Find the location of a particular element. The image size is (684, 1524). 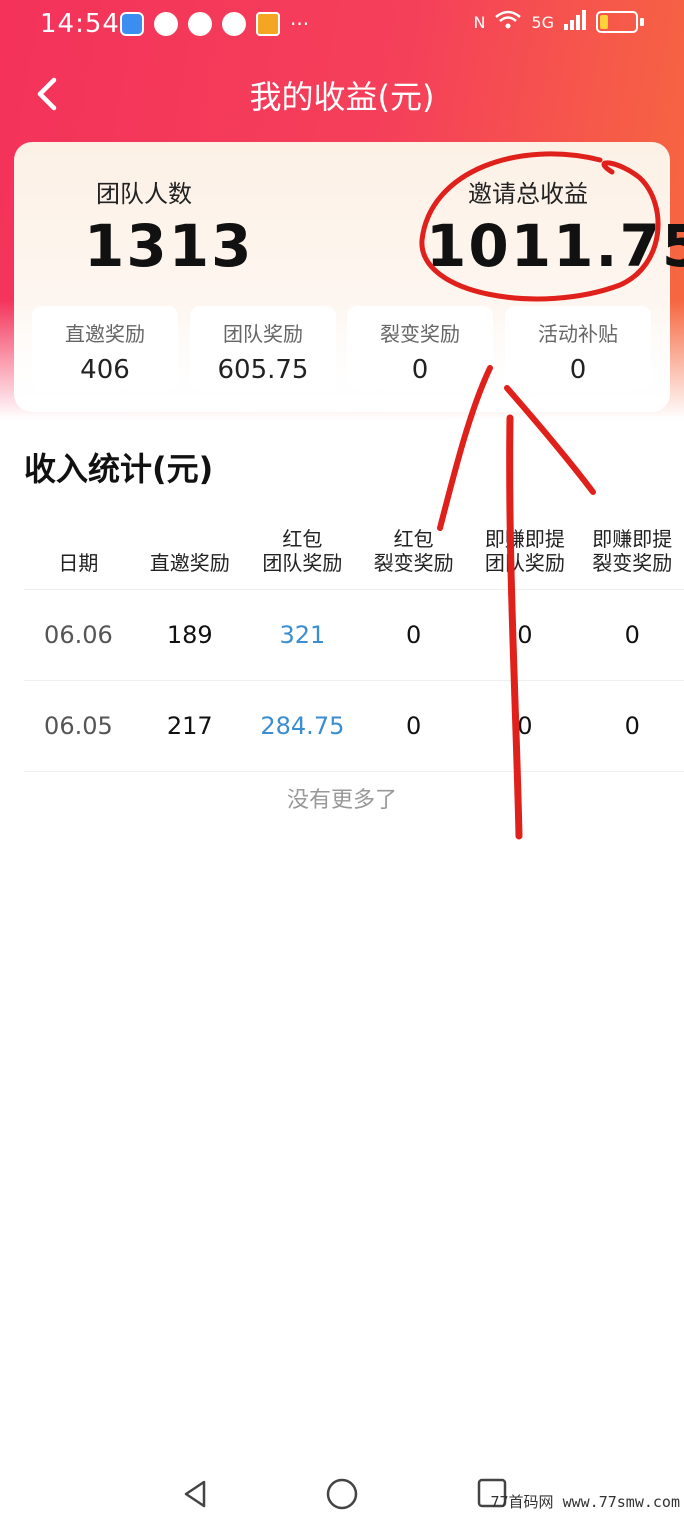

reward-label: 裂变奖励 is located at coordinates (420, 334).